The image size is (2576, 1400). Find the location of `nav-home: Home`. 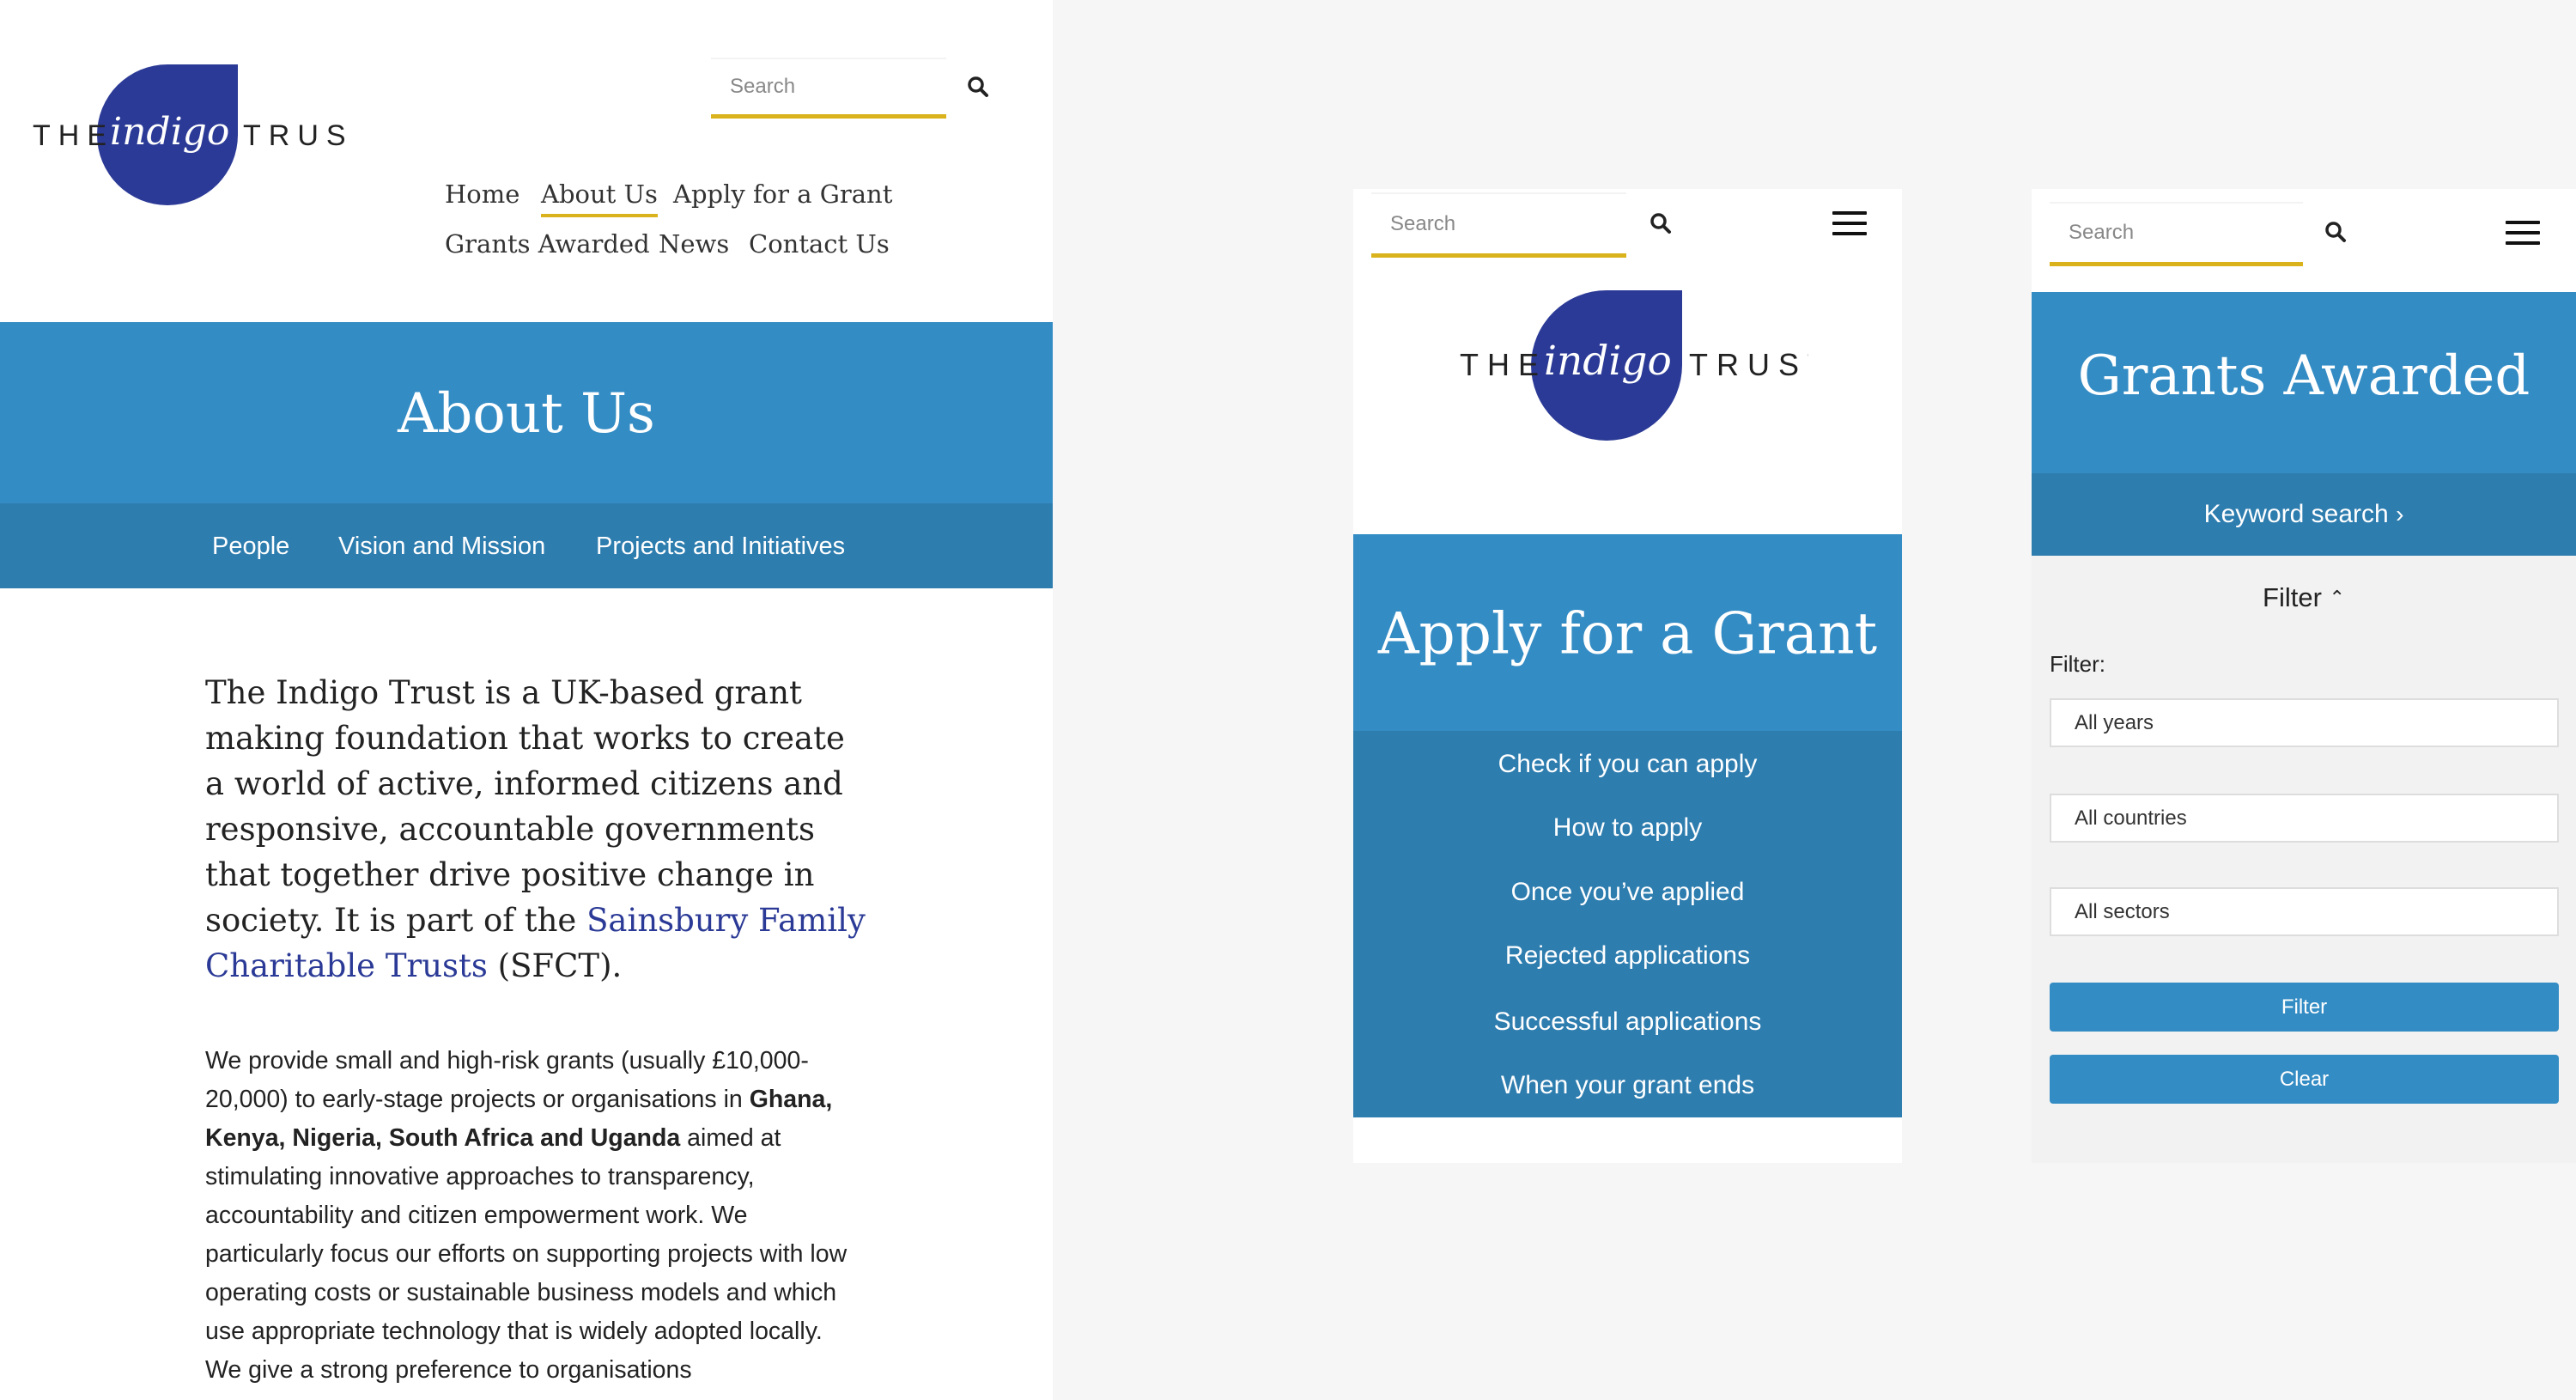

nav-home: Home is located at coordinates (482, 195).